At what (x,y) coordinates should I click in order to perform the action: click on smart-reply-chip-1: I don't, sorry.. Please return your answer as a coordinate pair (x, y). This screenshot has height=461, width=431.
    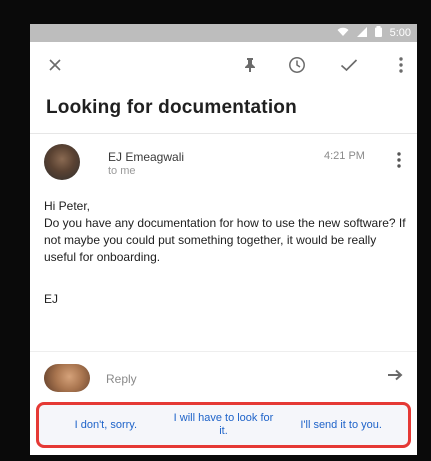
    Looking at the image, I should click on (106, 425).